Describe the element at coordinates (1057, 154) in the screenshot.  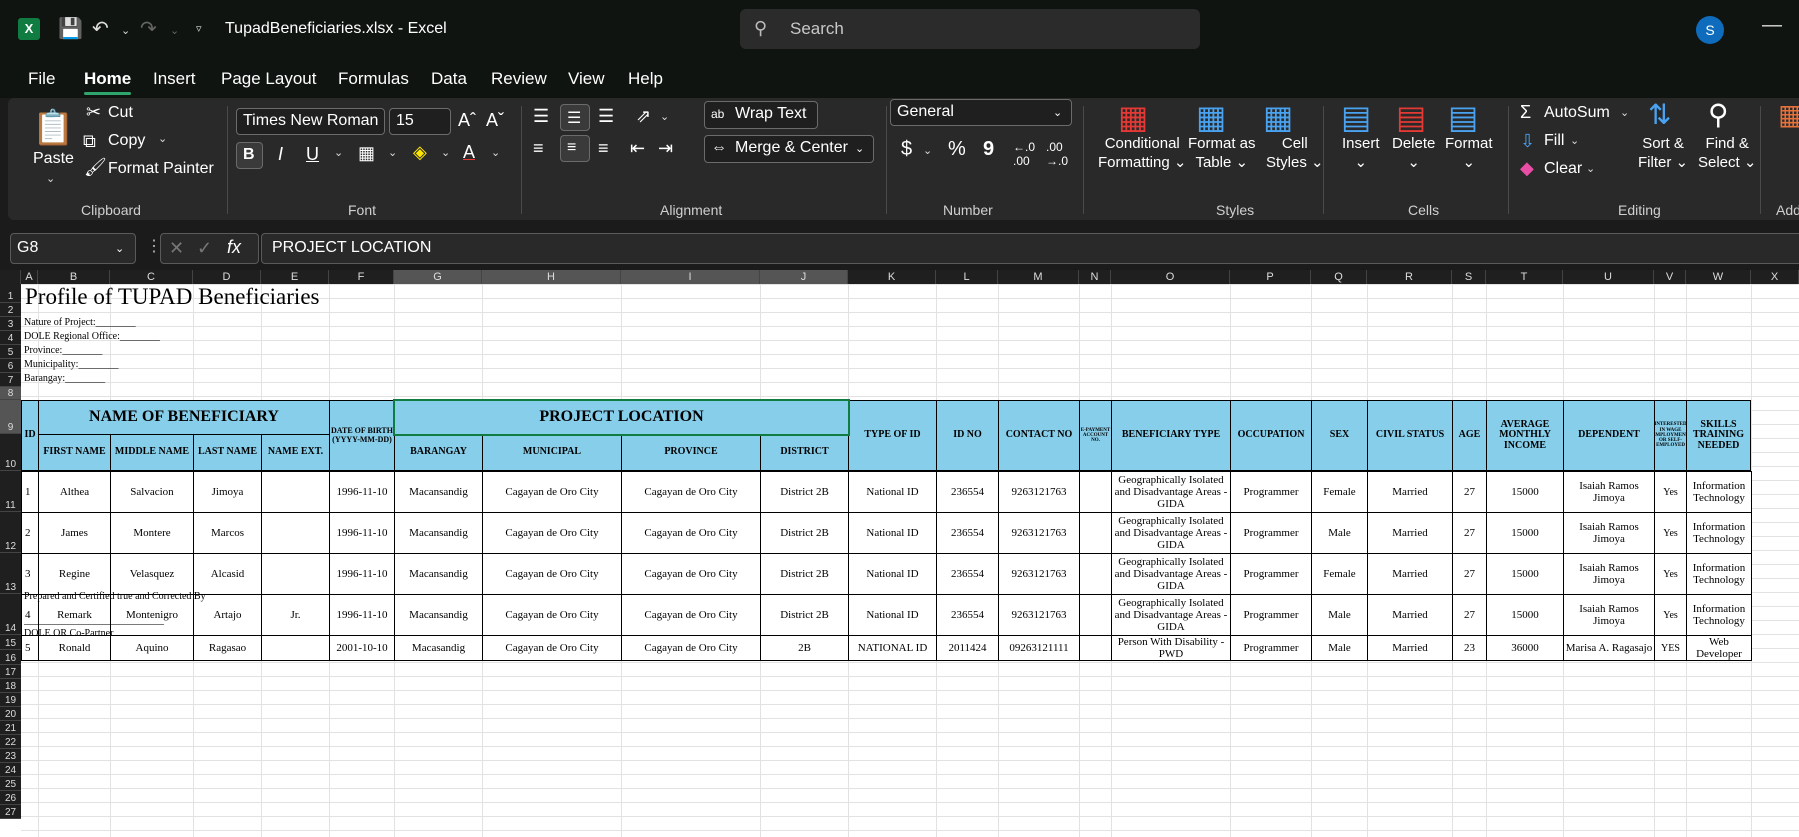
I see `decrease-decimal-icon: .00 →.0` at that location.